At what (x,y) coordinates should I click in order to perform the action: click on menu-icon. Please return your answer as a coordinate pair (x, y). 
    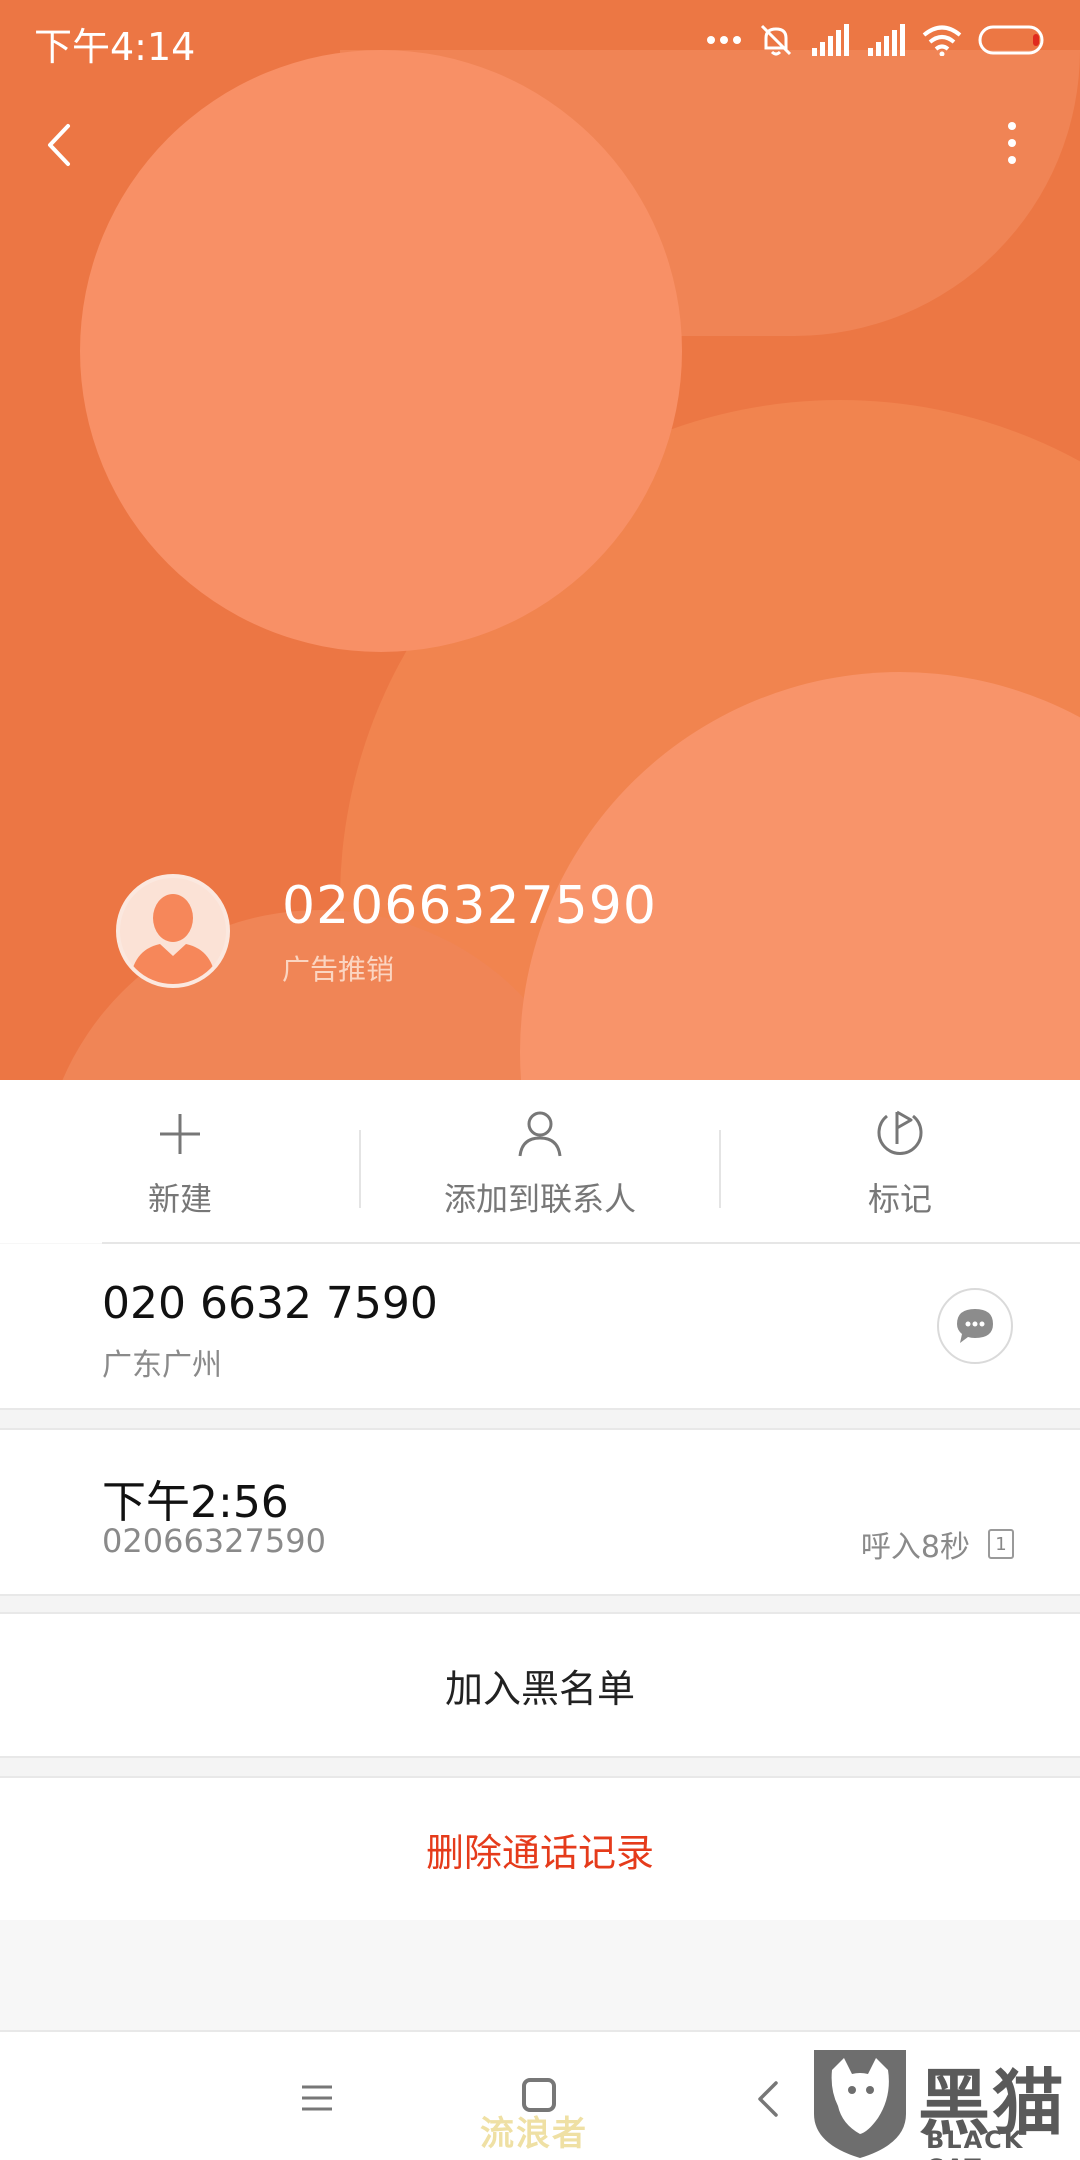
    Looking at the image, I should click on (317, 2098).